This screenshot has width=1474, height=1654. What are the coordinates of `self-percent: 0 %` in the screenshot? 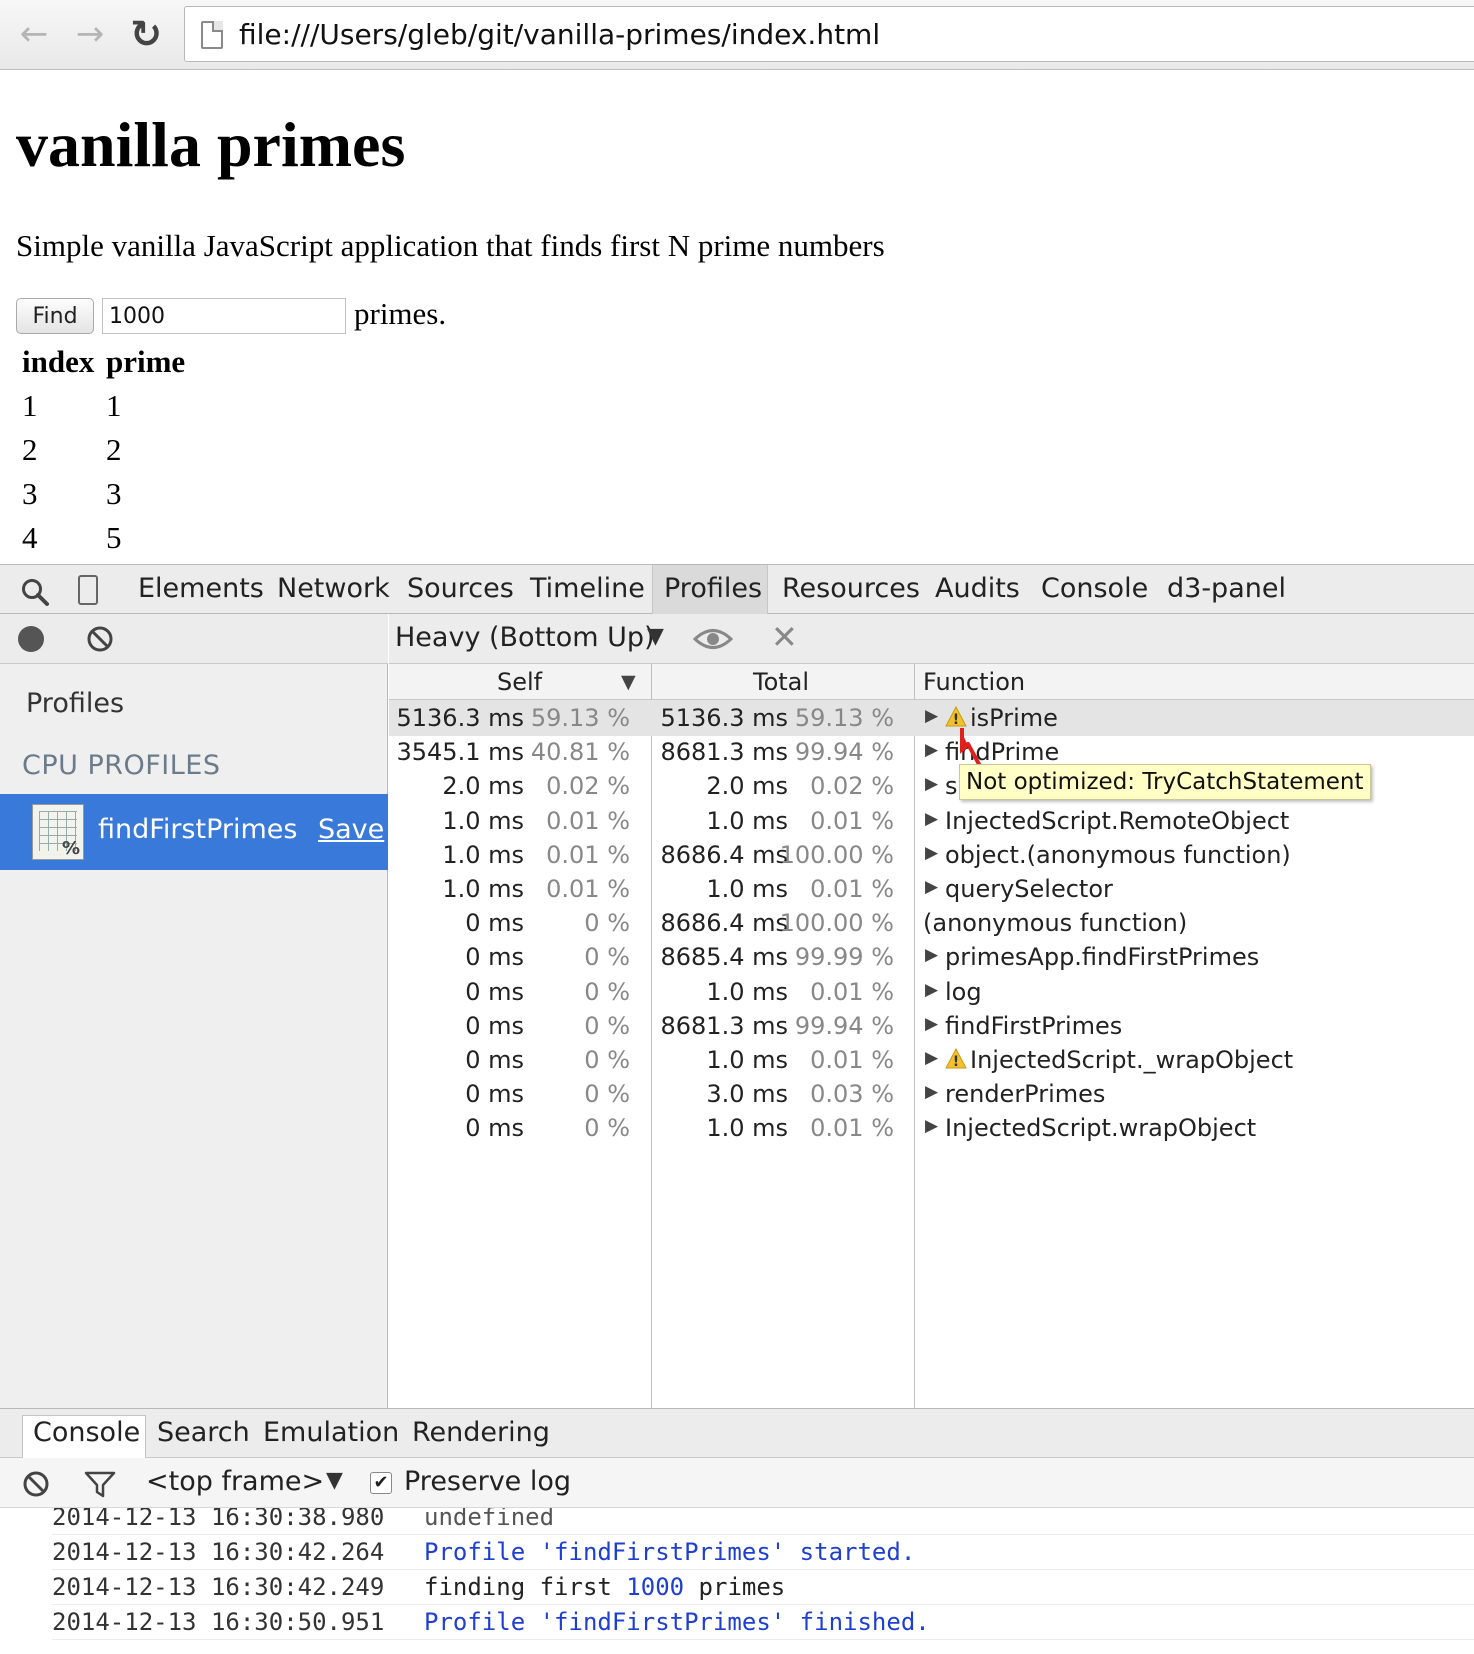 It's located at (607, 923).